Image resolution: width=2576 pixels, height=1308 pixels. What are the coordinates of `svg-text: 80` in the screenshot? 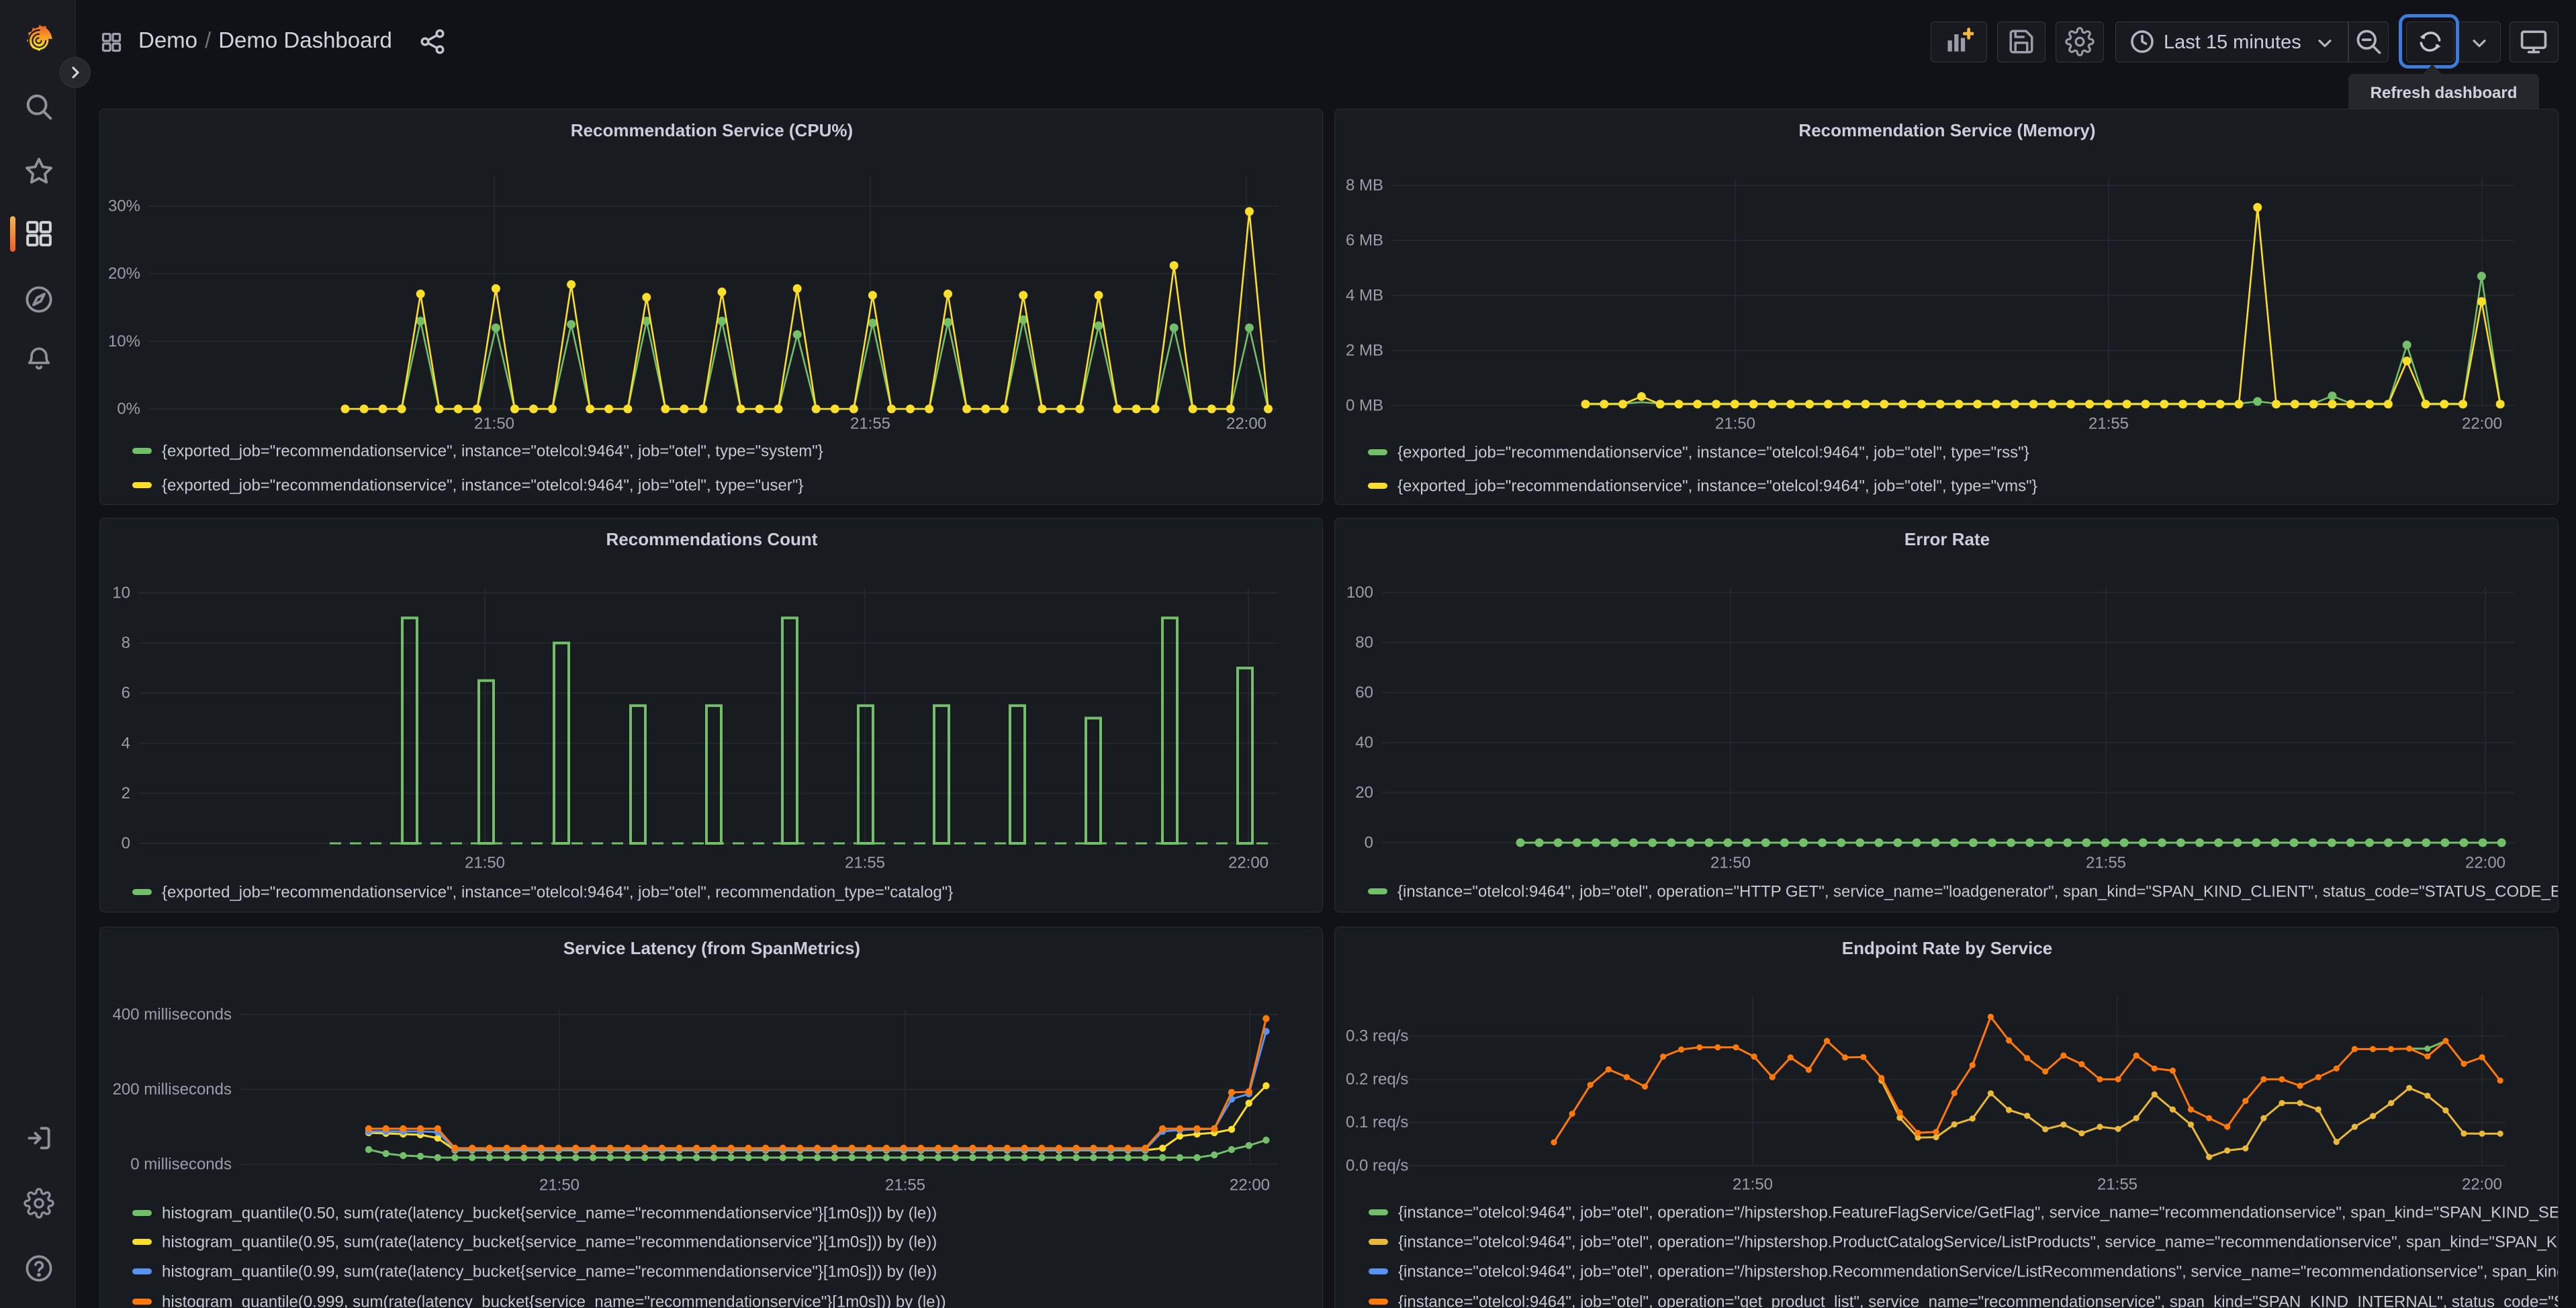 It's located at (1364, 643).